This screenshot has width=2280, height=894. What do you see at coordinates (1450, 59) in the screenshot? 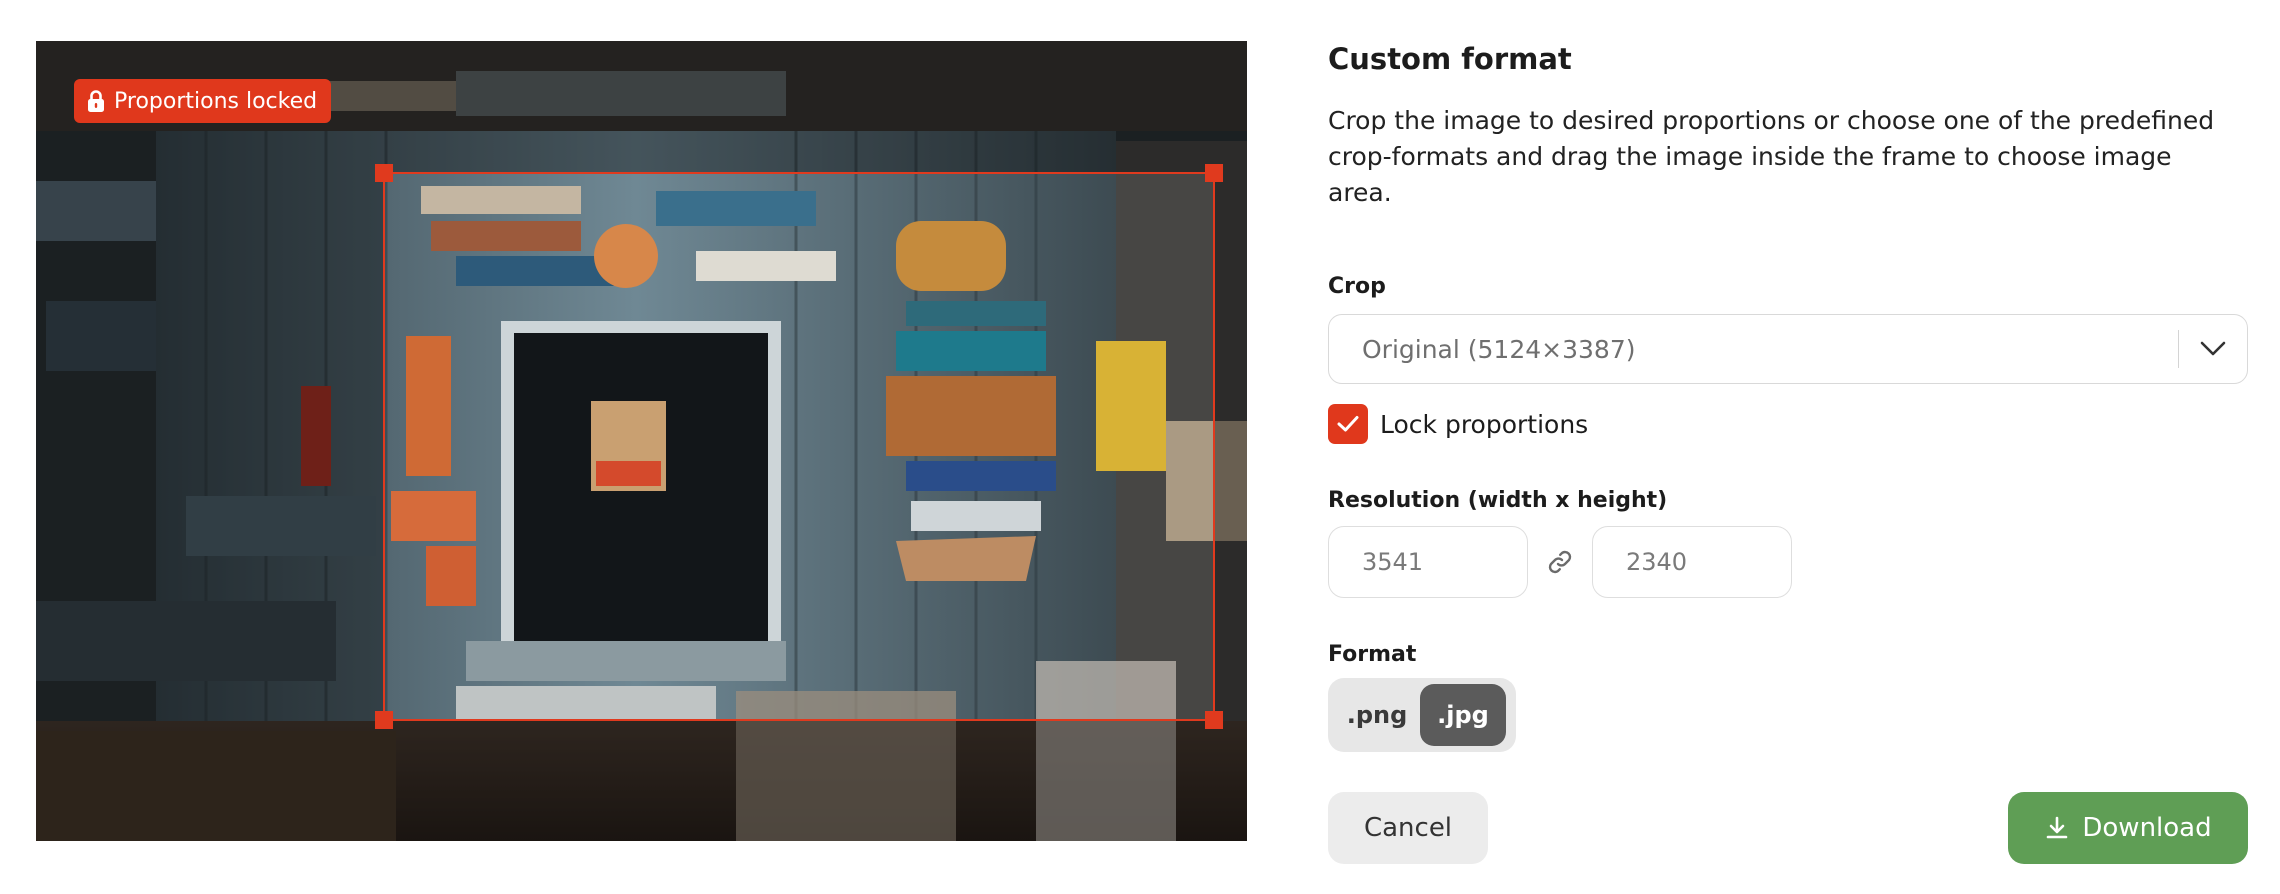
I see `panel-title: Custom format` at bounding box center [1450, 59].